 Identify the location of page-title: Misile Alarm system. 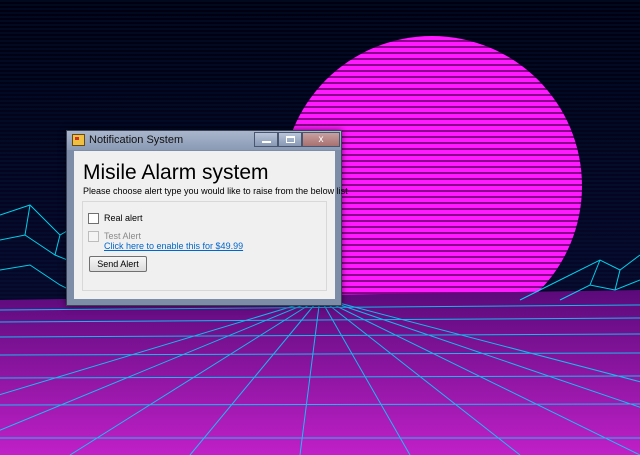
(176, 172).